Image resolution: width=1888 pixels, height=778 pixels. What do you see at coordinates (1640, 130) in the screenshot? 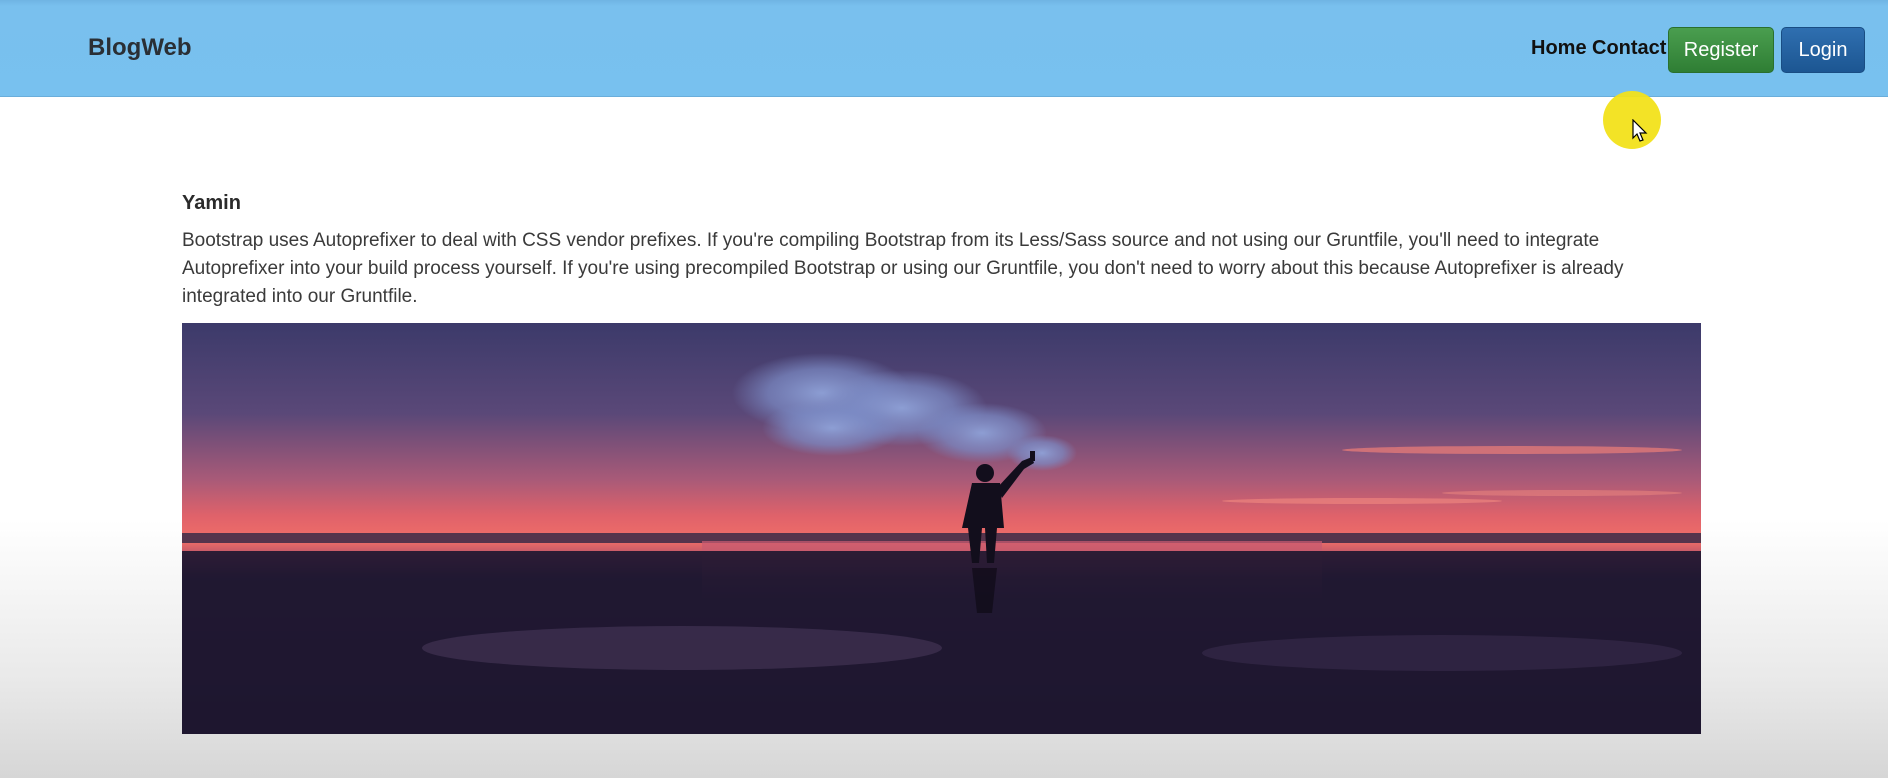
I see `mouse-pointer-icon` at bounding box center [1640, 130].